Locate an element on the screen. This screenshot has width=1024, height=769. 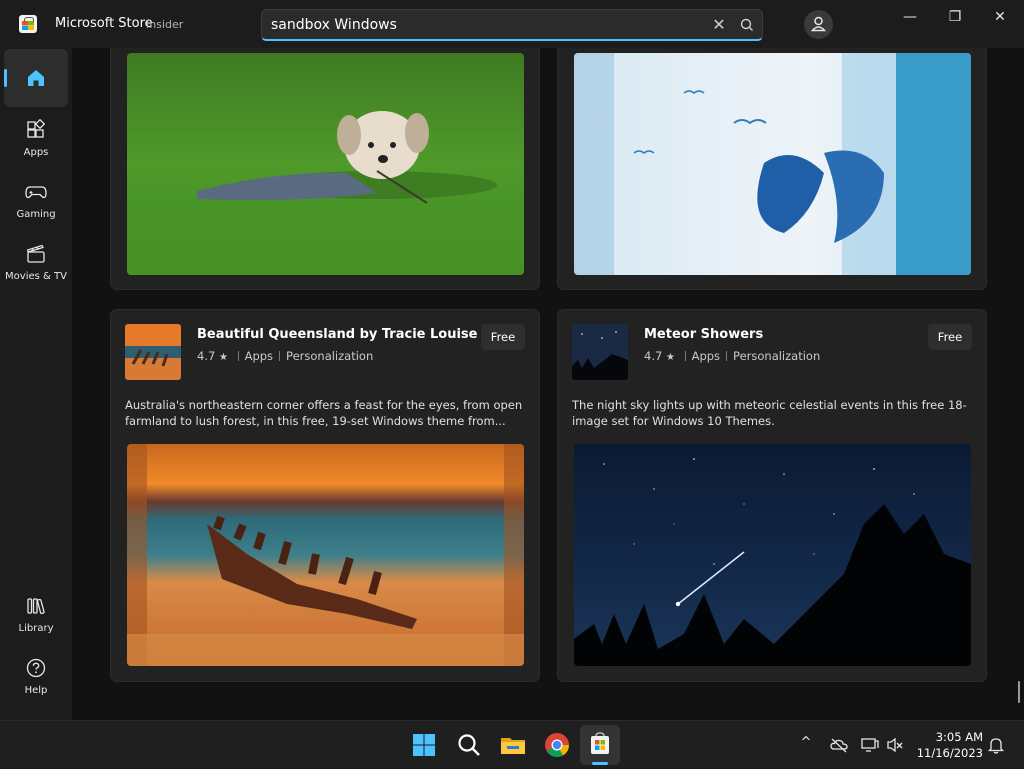
theme-card-calligraphy is located at coordinates (772, 169).